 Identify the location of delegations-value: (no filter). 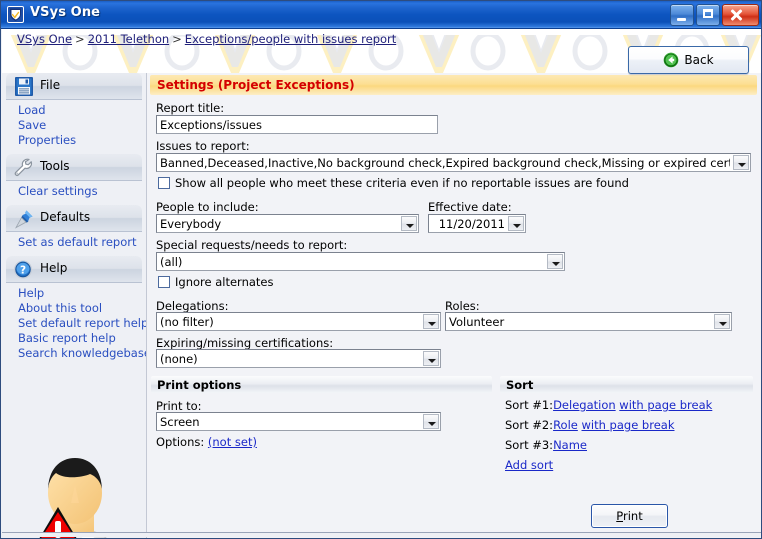
(187, 322).